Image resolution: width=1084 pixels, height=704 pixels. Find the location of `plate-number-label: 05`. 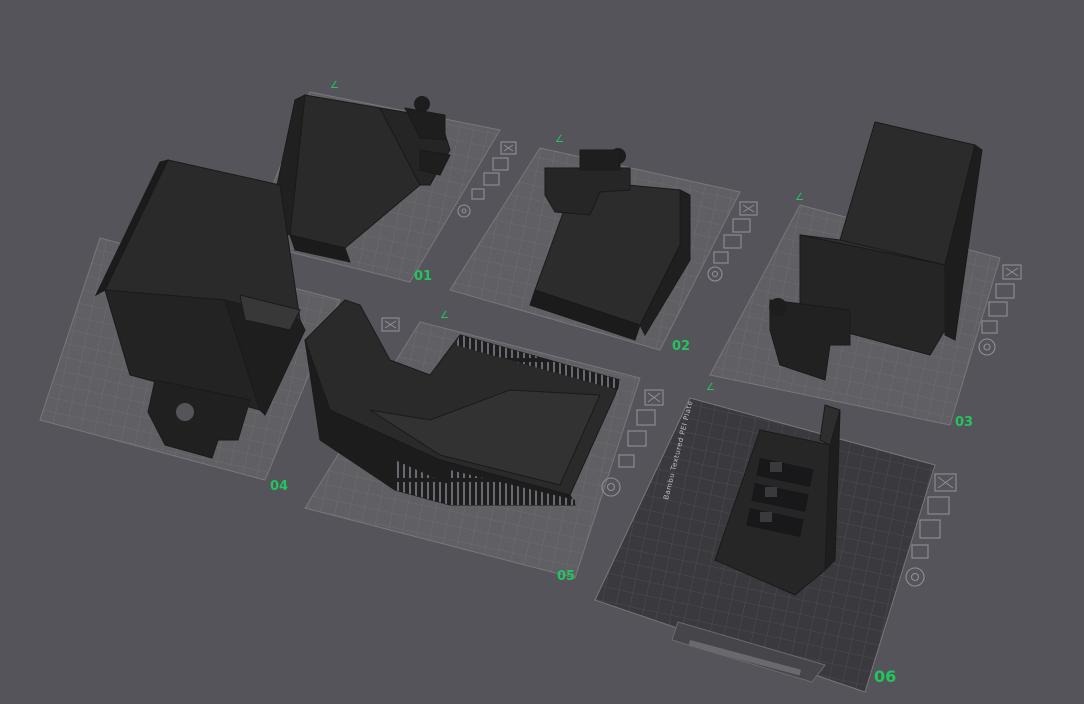

plate-number-label: 05 is located at coordinates (566, 576).